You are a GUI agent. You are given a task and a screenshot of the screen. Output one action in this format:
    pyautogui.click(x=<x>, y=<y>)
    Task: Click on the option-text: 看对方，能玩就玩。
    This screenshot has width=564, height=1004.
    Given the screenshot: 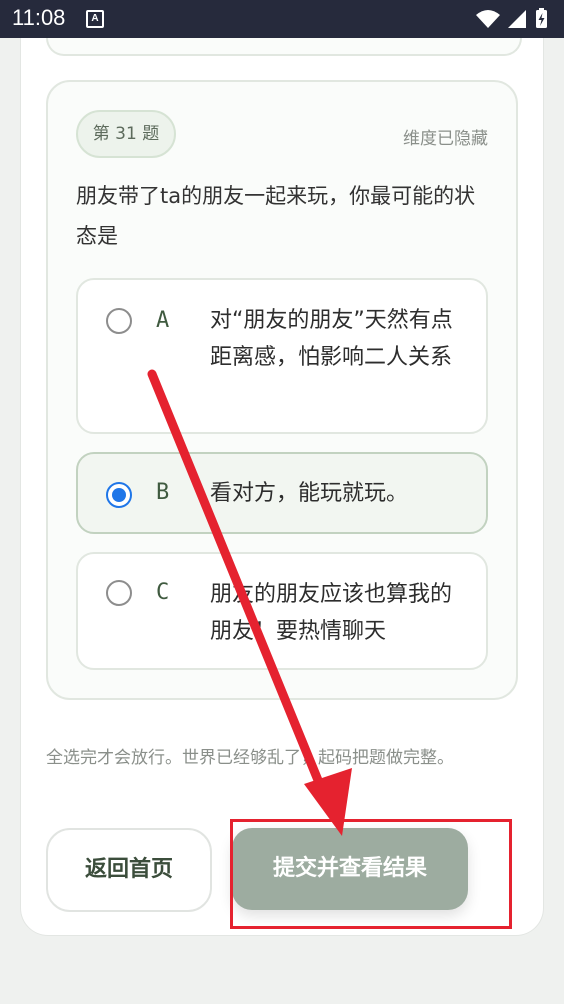 What is the action you would take?
    pyautogui.click(x=309, y=493)
    